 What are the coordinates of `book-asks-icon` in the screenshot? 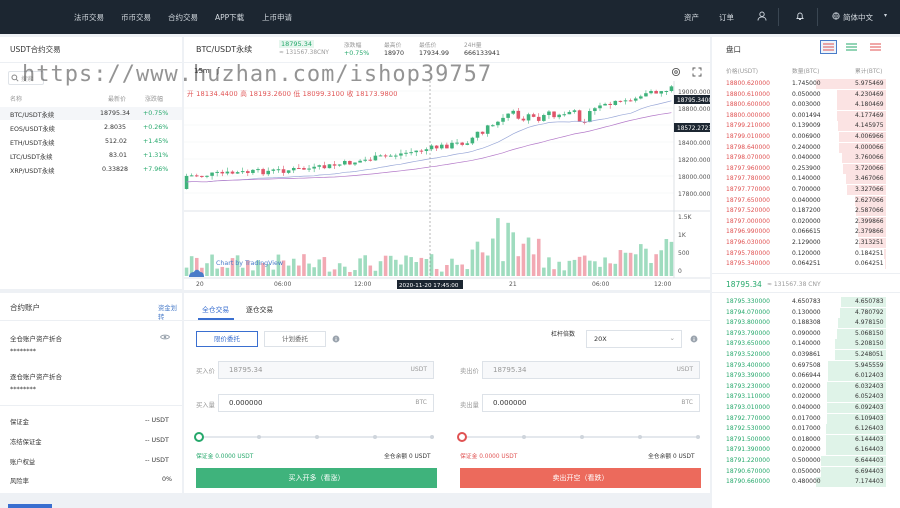 It's located at (875, 47).